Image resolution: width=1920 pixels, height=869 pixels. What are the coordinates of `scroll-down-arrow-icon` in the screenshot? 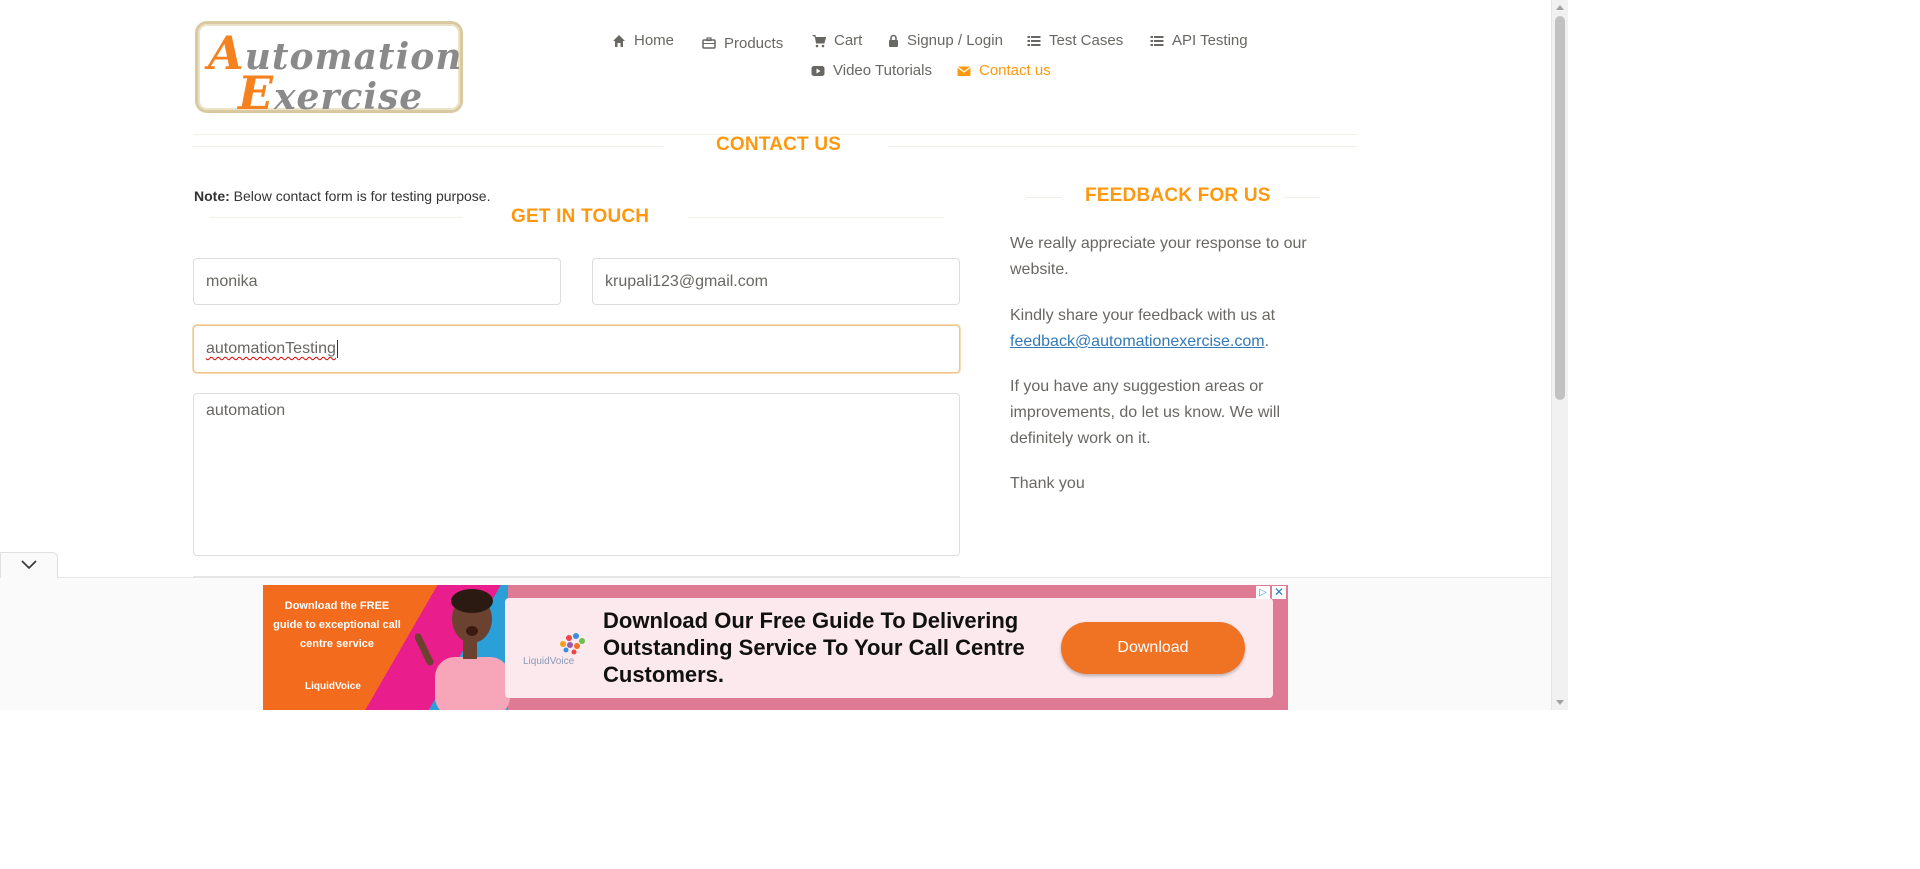 It's located at (1560, 702).